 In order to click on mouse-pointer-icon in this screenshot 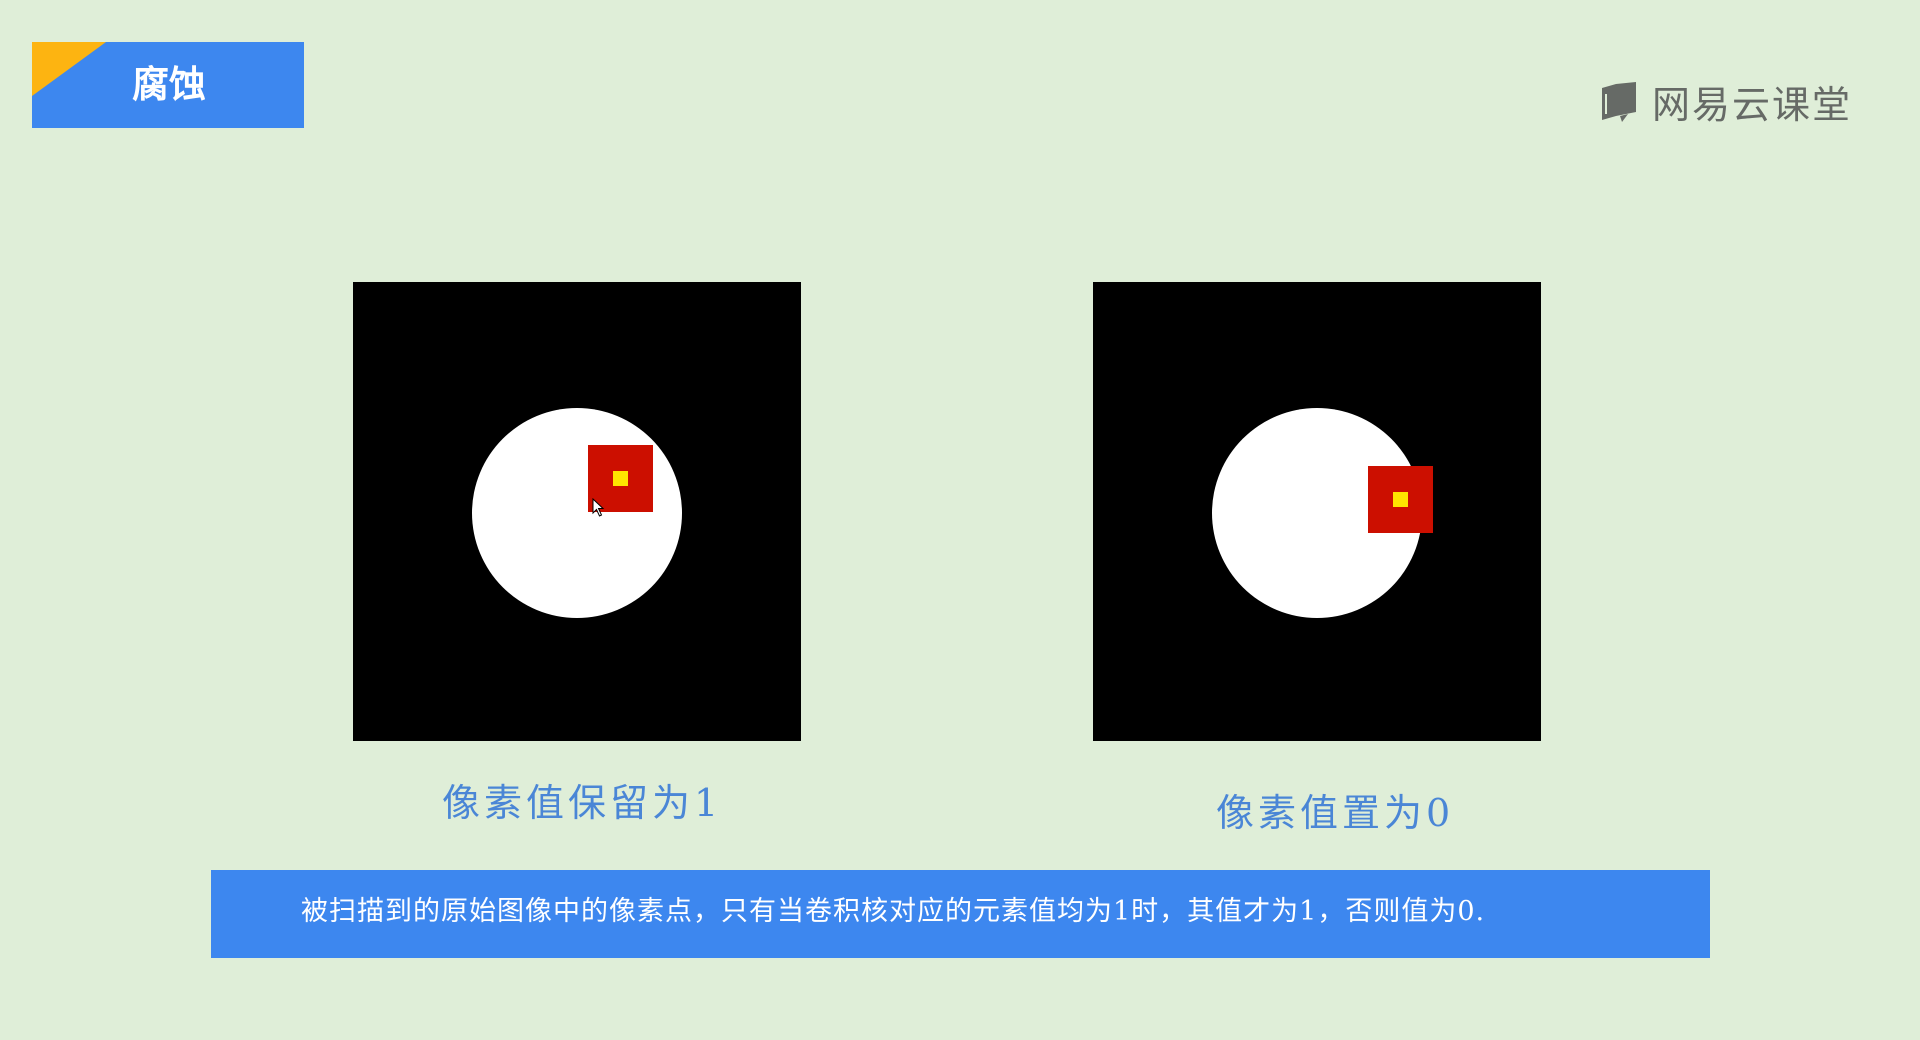, I will do `click(598, 507)`.